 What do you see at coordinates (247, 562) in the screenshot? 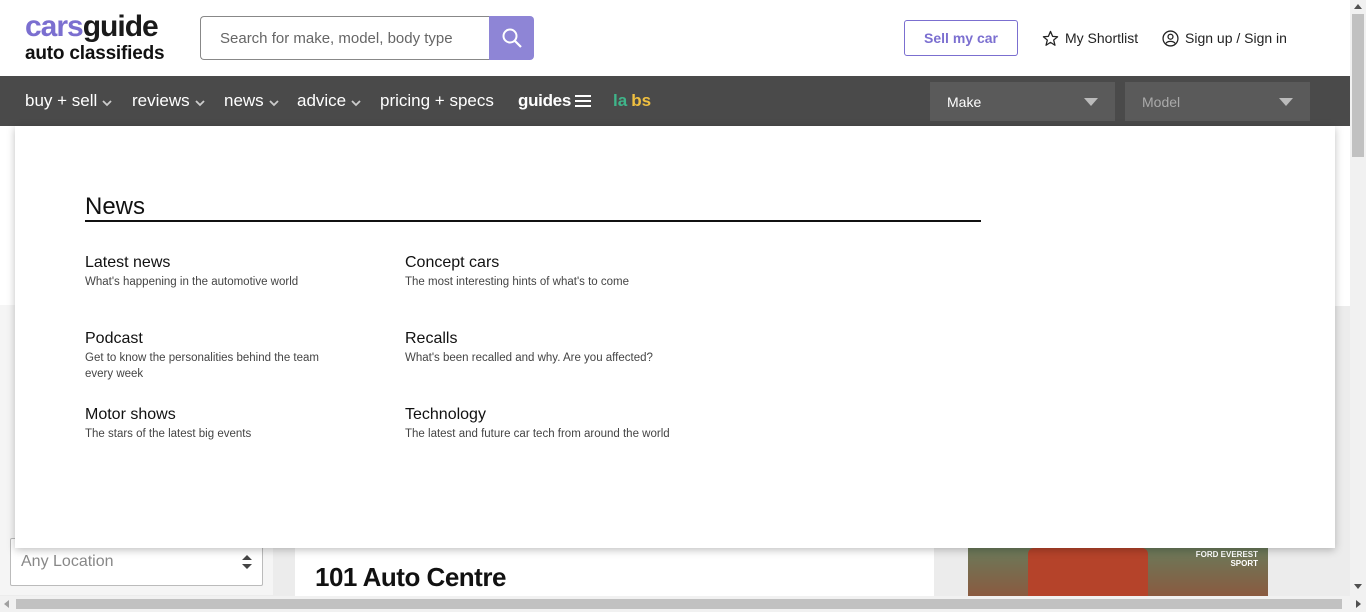
I see `sort-arrows-icon` at bounding box center [247, 562].